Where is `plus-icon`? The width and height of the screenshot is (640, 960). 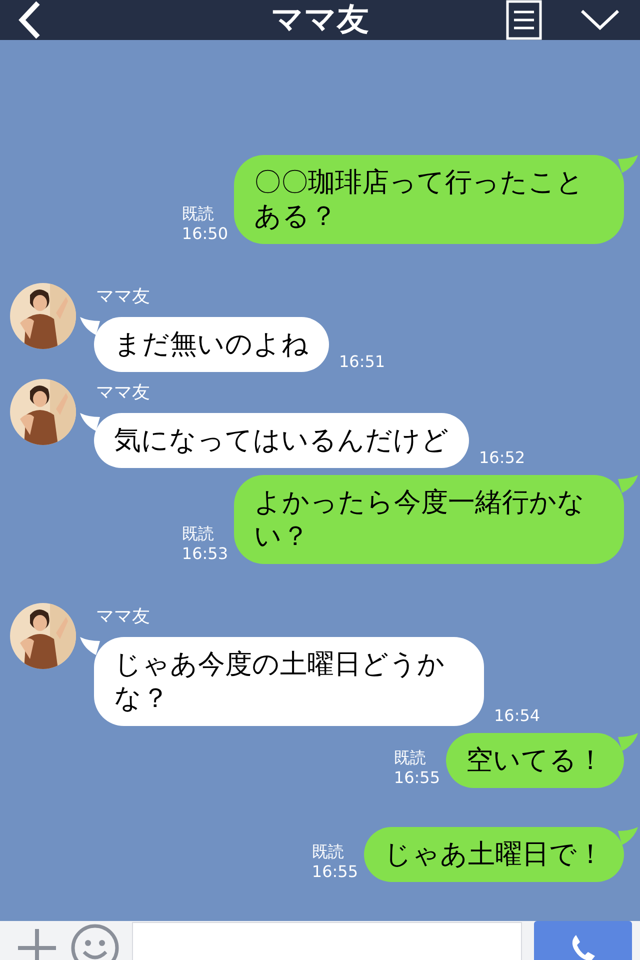
plus-icon is located at coordinates (37, 943).